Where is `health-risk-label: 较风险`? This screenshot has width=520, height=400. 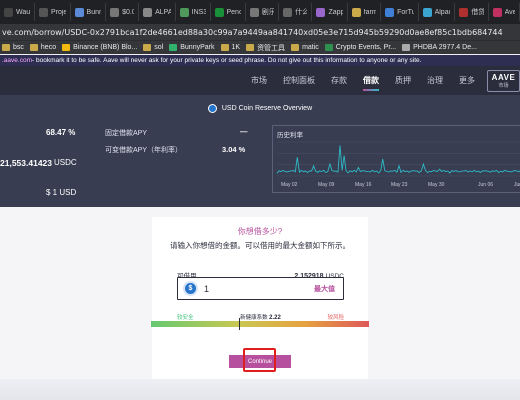 health-risk-label: 较风险 is located at coordinates (335, 318).